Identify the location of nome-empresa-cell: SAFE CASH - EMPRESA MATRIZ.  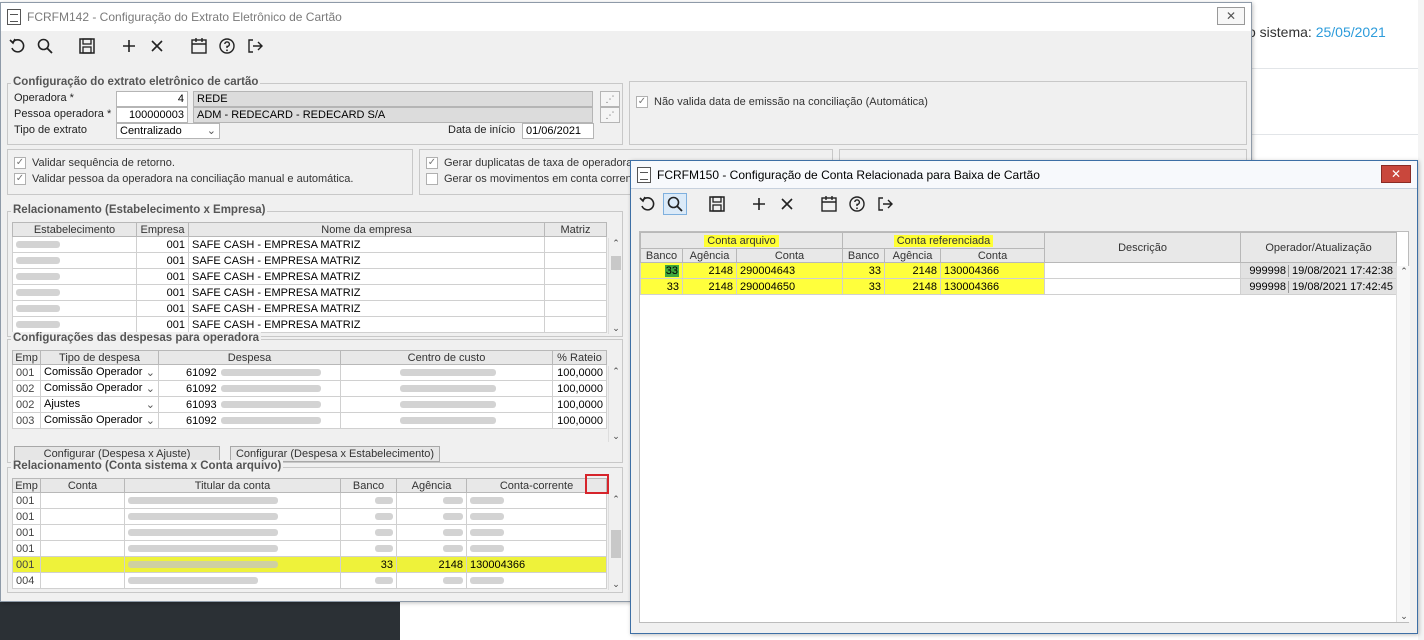
(366, 324).